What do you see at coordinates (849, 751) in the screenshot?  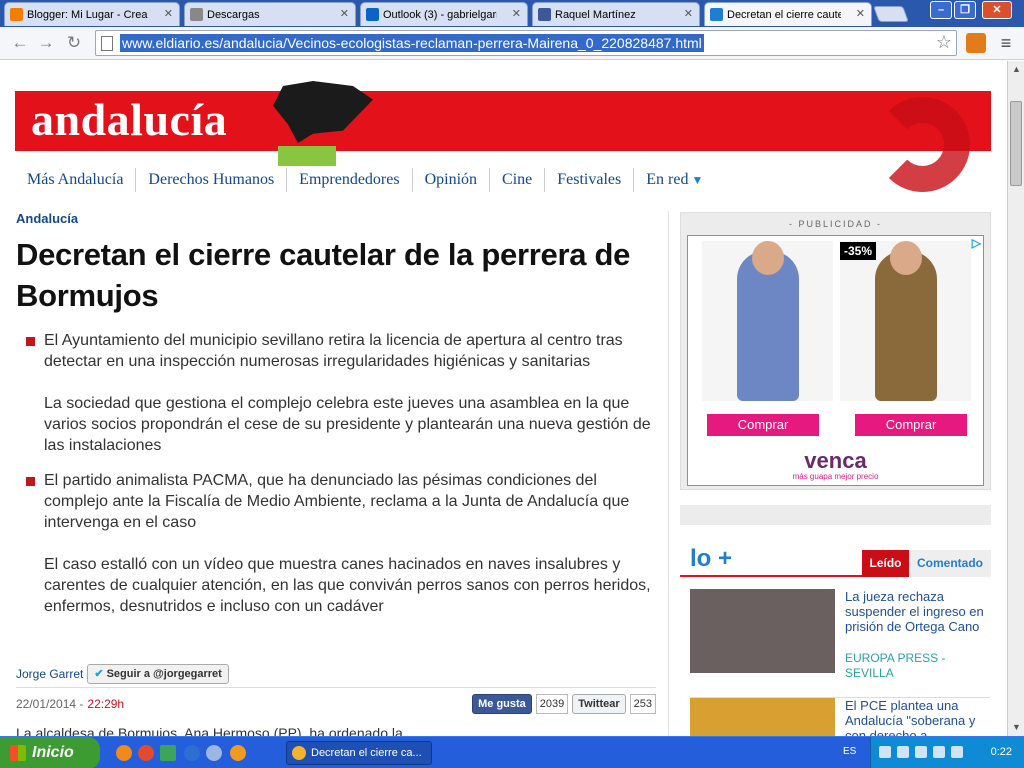 I see `language-indicator: ES` at bounding box center [849, 751].